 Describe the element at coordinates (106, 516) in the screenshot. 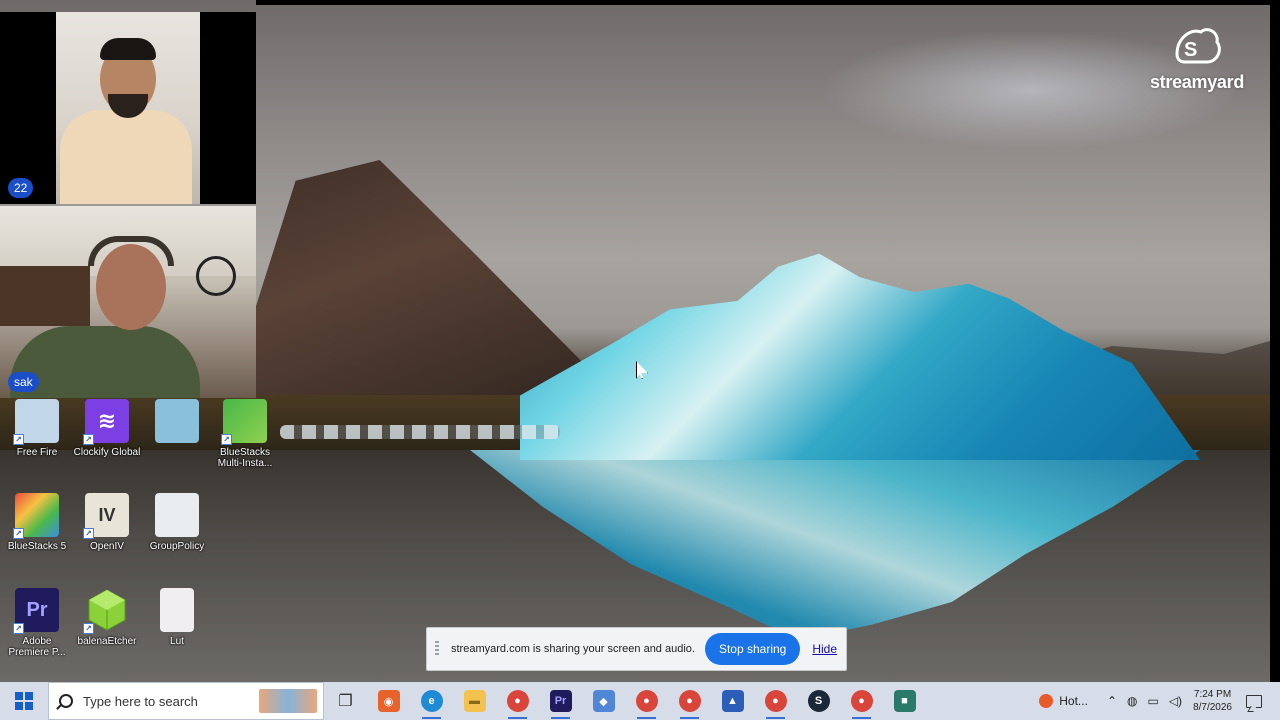

I see `openiv-icon: IV ↗` at that location.